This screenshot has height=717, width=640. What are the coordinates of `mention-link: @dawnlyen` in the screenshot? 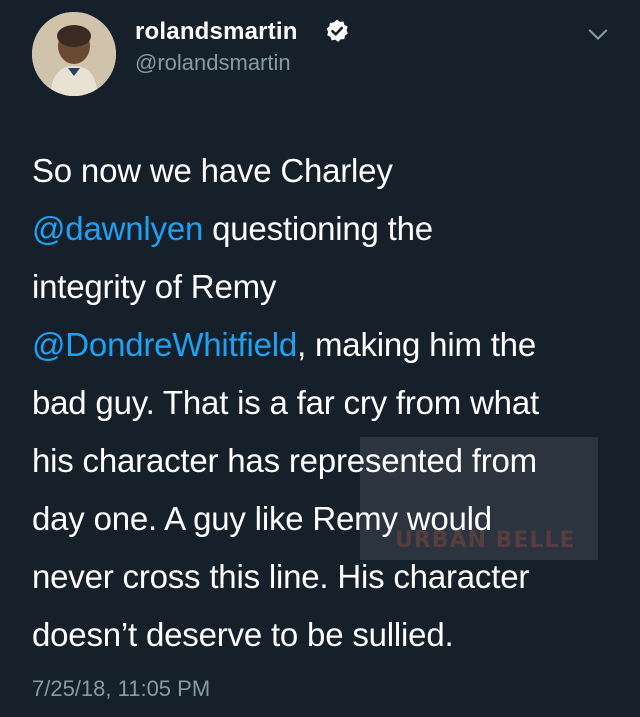 It's located at (117, 228).